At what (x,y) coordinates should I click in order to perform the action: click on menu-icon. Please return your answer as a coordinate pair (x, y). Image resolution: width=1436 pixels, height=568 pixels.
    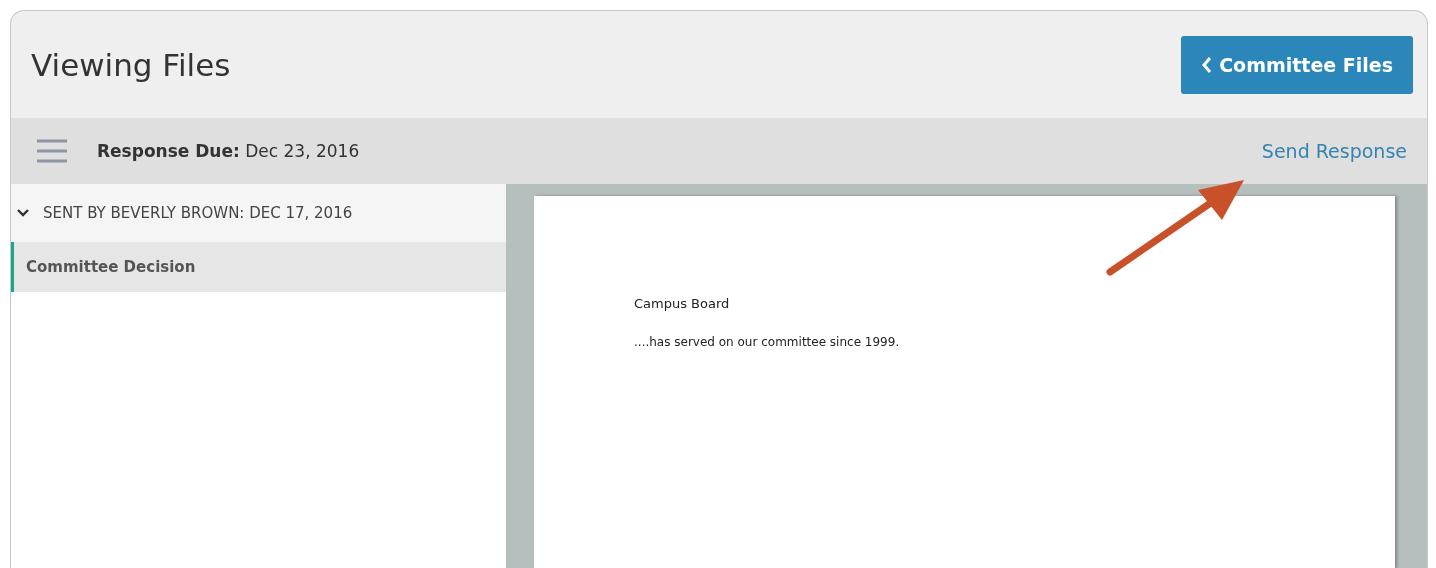
    Looking at the image, I should click on (52, 151).